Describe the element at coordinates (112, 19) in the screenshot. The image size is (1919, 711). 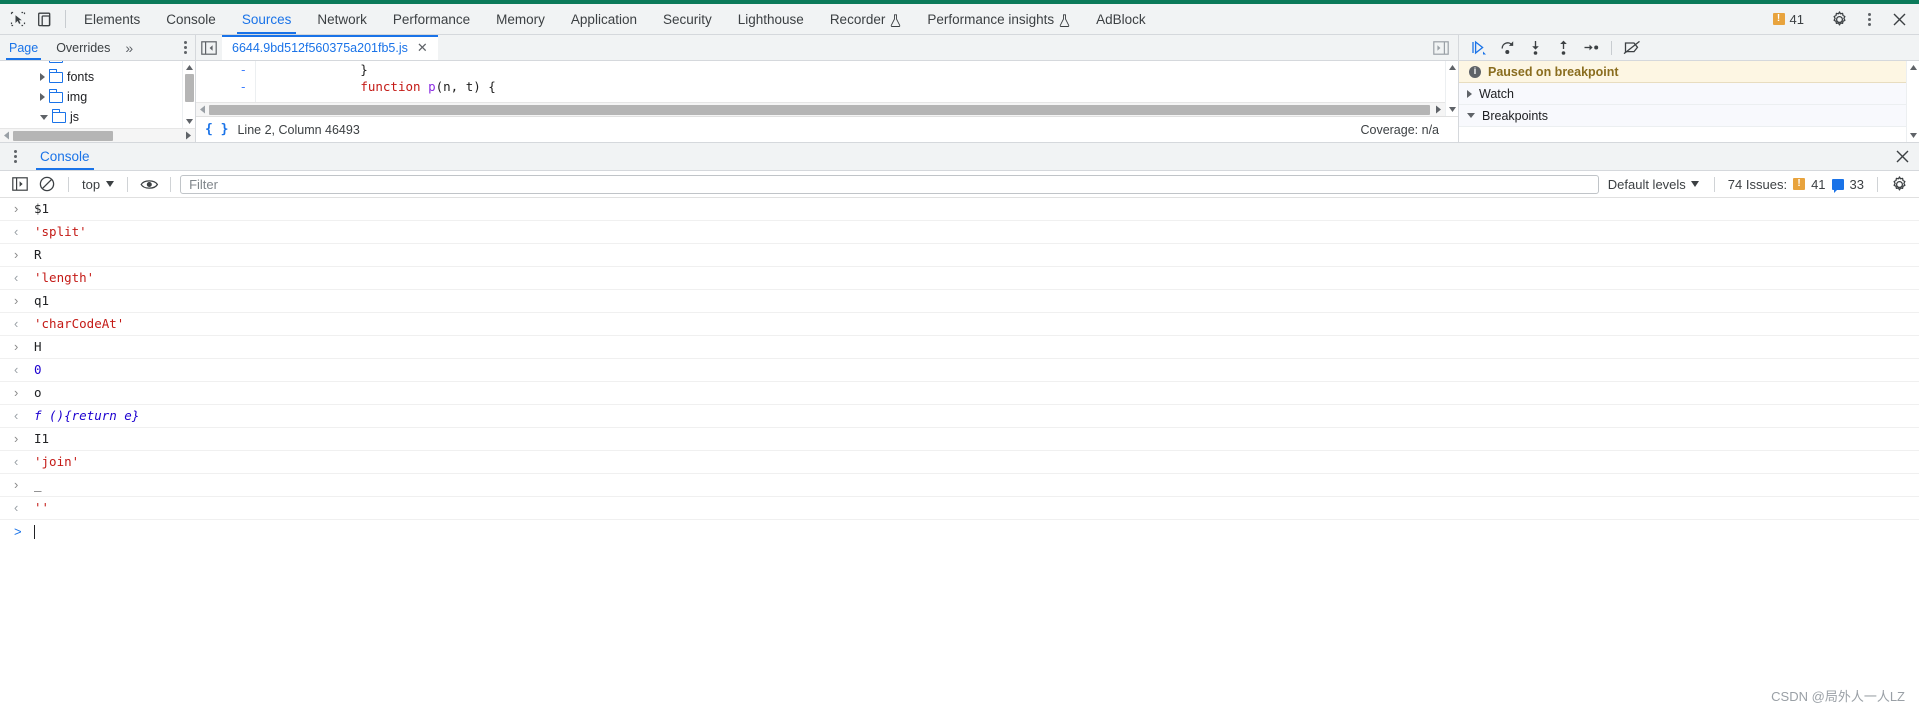
I see `tab-elements: Elements` at that location.